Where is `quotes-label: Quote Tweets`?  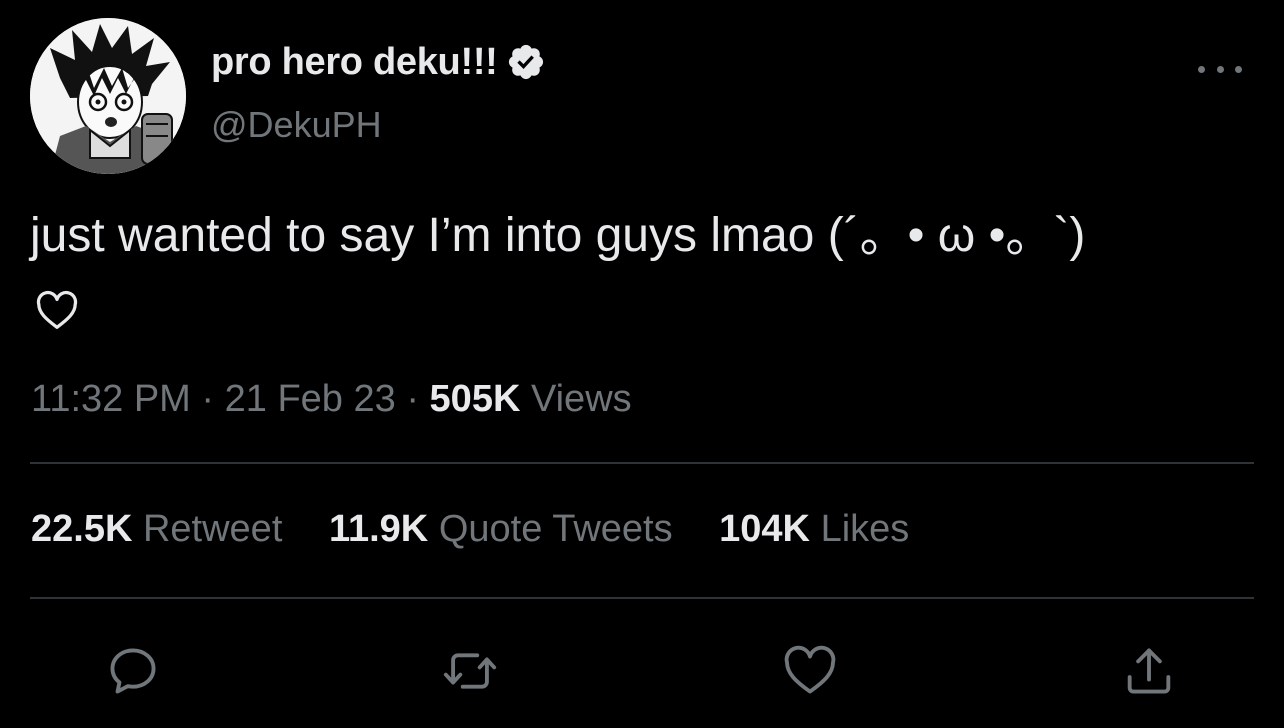 quotes-label: Quote Tweets is located at coordinates (555, 529).